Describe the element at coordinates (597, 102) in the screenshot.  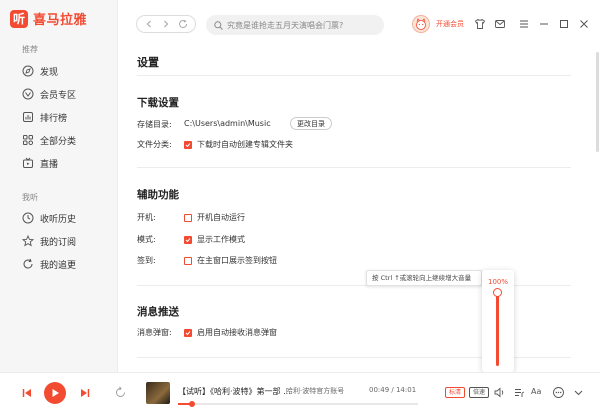
I see `scrollbar` at that location.